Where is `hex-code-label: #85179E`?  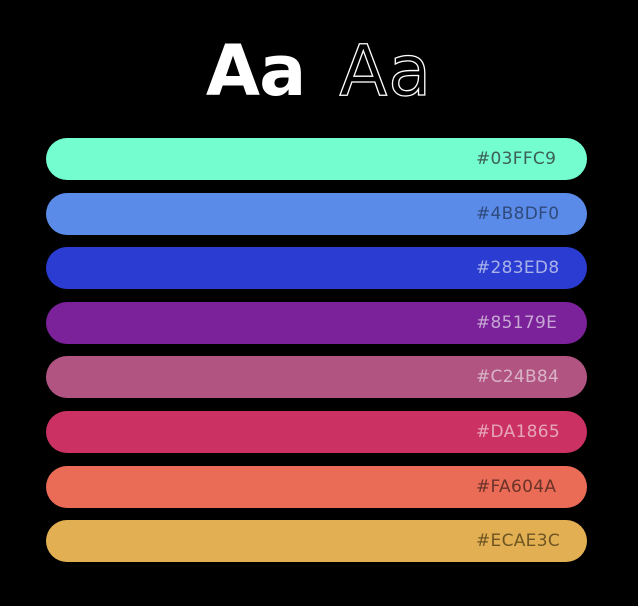
hex-code-label: #85179E is located at coordinates (517, 322).